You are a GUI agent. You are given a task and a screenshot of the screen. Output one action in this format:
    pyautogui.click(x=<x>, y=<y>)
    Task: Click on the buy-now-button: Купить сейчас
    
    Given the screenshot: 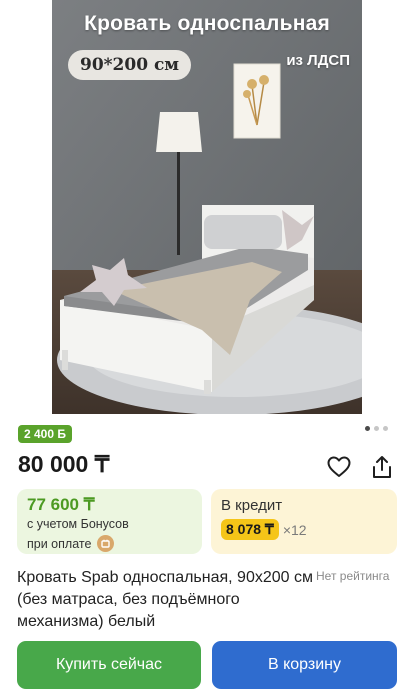 What is the action you would take?
    pyautogui.click(x=109, y=665)
    